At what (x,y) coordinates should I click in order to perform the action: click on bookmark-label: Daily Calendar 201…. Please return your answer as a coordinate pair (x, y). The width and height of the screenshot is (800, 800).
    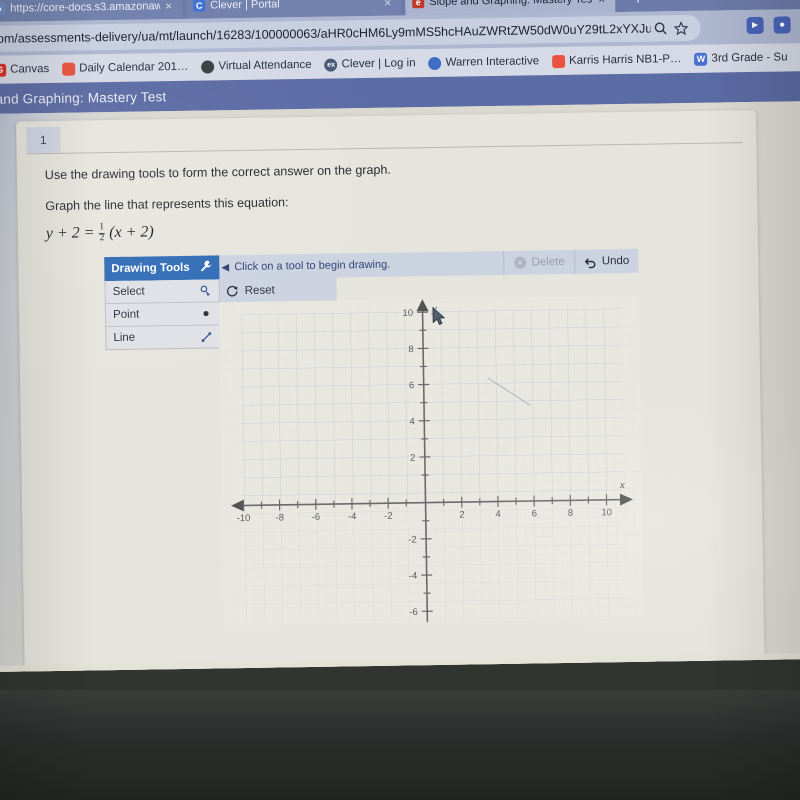
    Looking at the image, I should click on (134, 67).